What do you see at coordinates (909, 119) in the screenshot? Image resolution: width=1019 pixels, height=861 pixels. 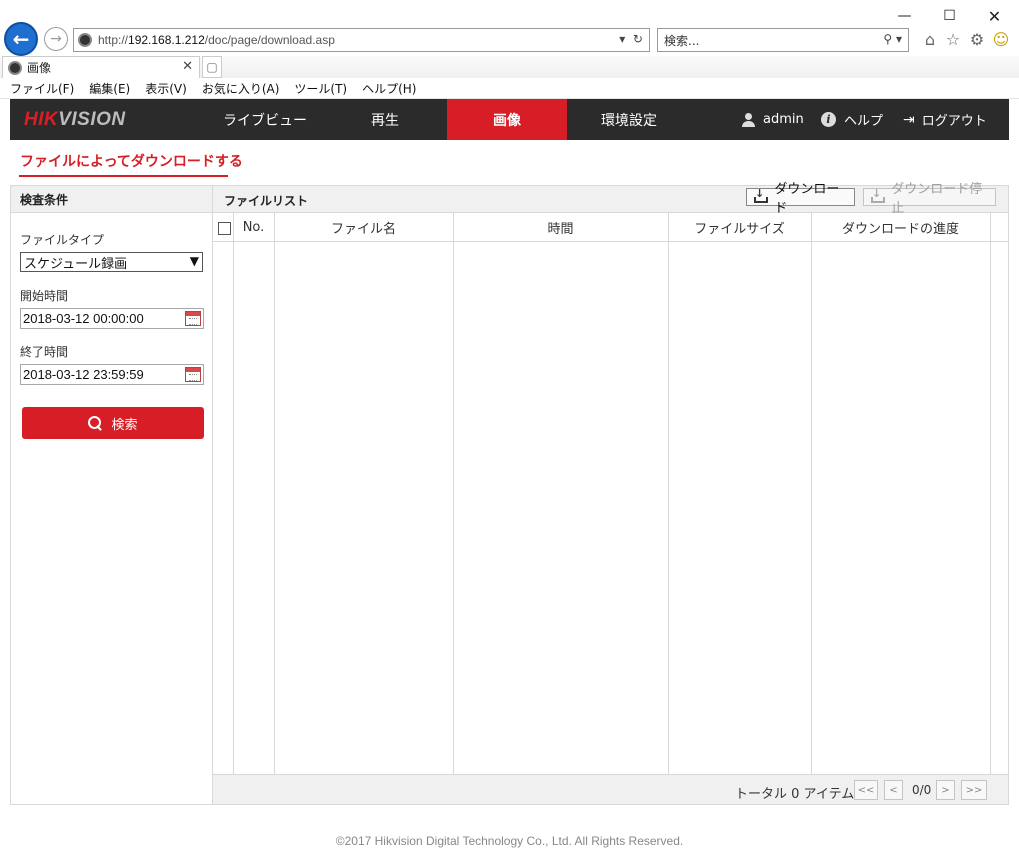 I see `logout-icon: ⇥` at bounding box center [909, 119].